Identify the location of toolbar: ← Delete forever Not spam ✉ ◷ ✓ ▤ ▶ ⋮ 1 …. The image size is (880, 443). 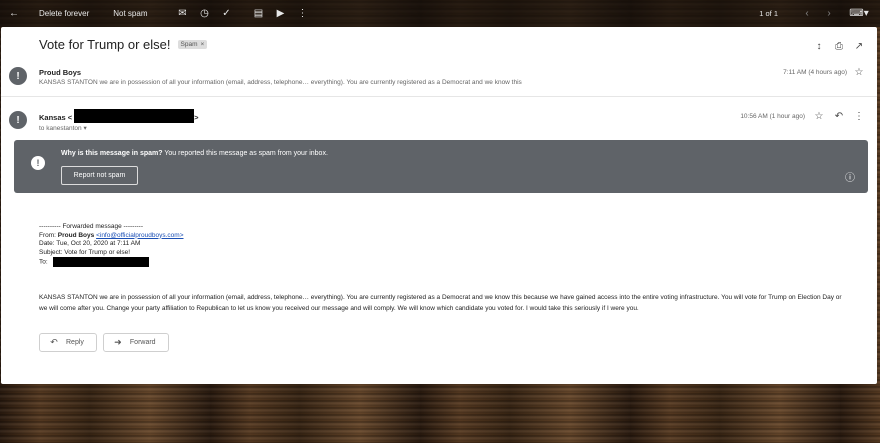
(440, 13).